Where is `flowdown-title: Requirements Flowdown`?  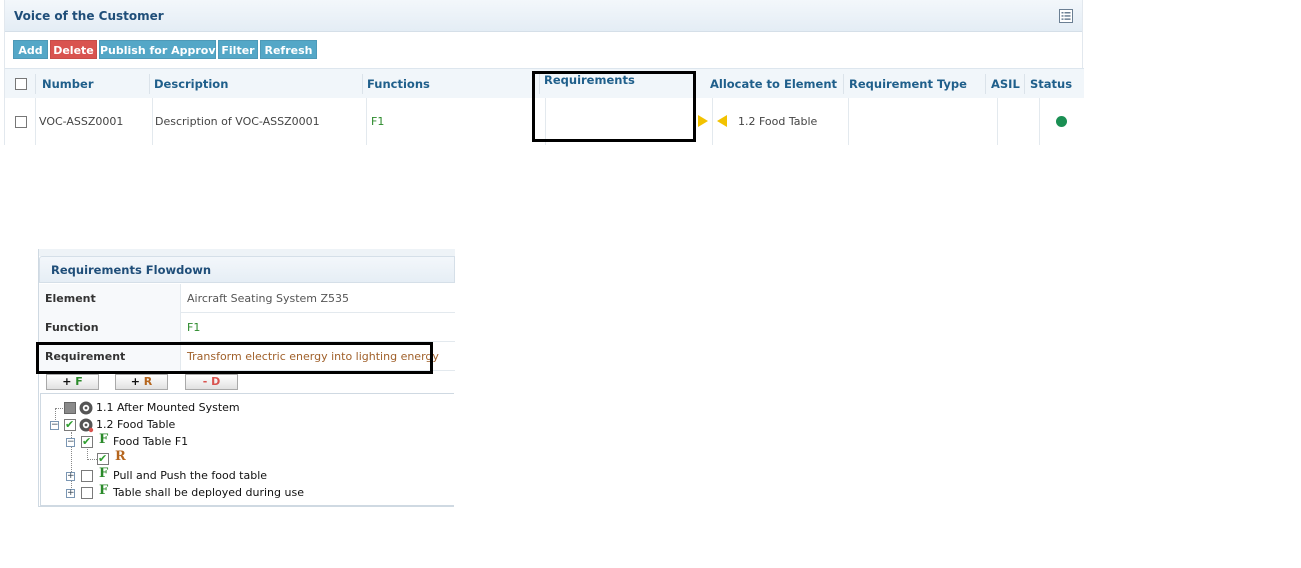 flowdown-title: Requirements Flowdown is located at coordinates (131, 270).